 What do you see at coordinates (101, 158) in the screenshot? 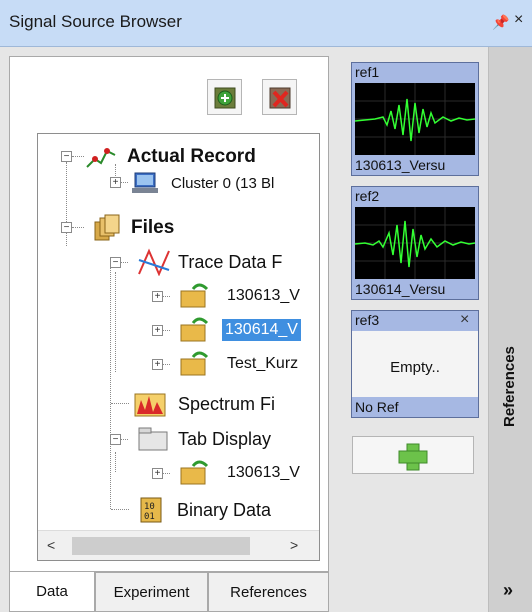
I see `signal-record-icon` at bounding box center [101, 158].